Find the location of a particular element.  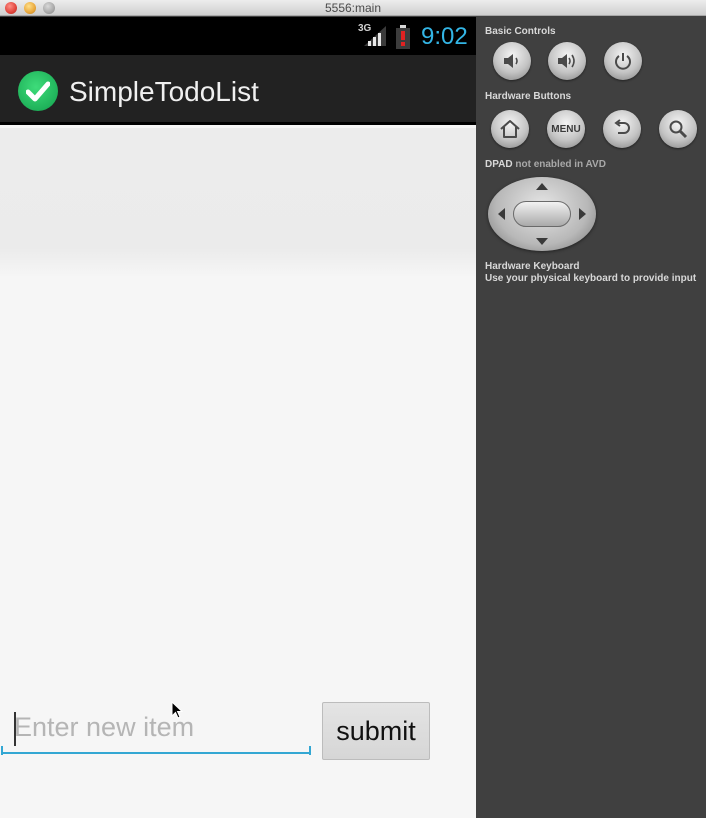

dpad-note: not enabled in AVD is located at coordinates (560, 164).